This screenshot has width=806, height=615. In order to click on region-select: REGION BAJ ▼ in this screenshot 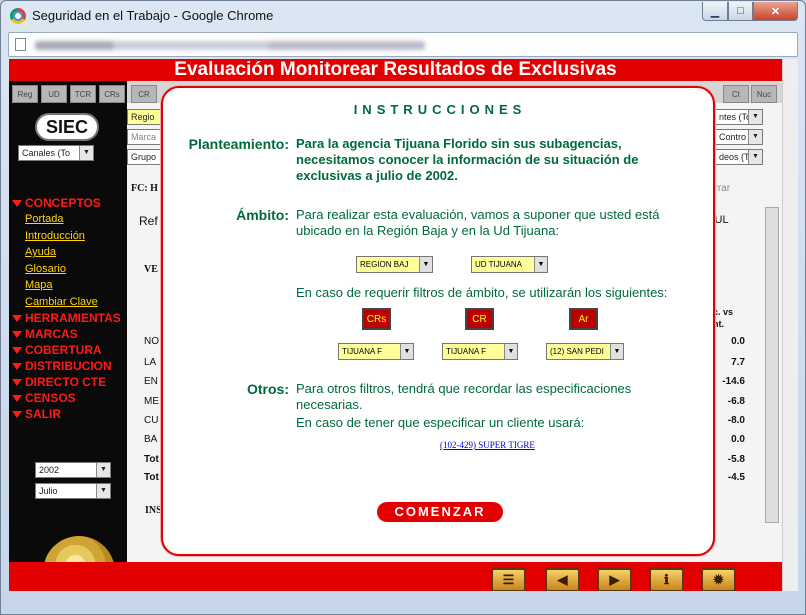, I will do `click(394, 264)`.